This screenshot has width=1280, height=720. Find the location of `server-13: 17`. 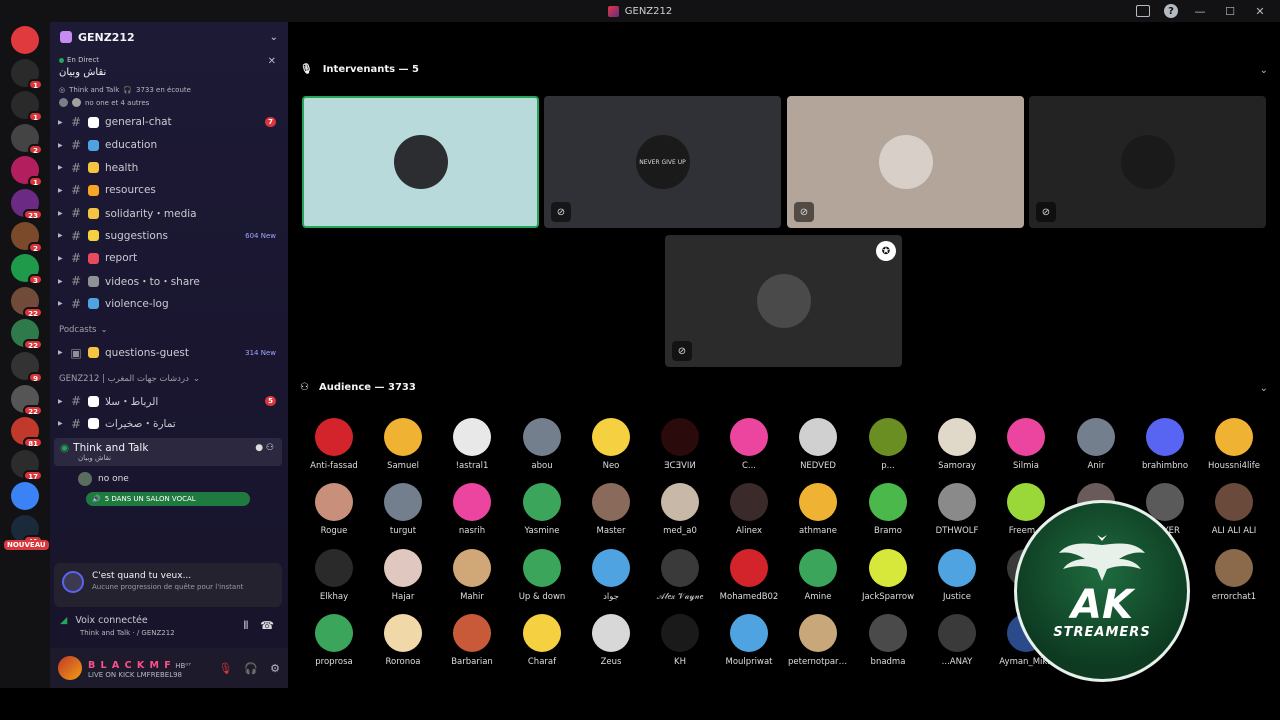

server-13: 17 is located at coordinates (27, 465).